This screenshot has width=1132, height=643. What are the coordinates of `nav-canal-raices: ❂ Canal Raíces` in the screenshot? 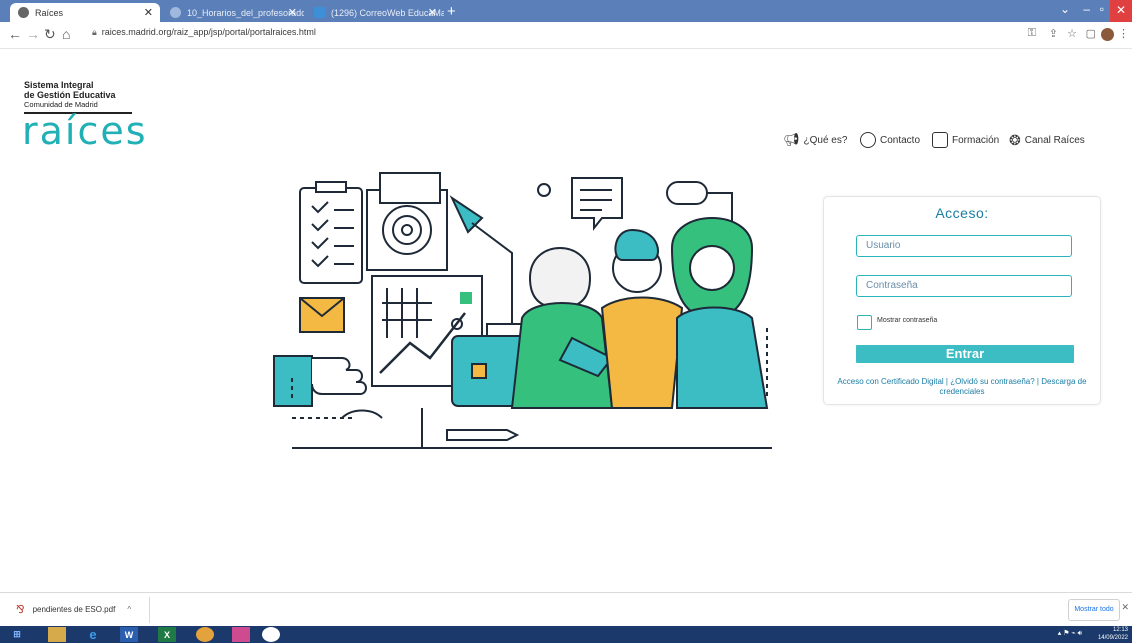 It's located at (1047, 140).